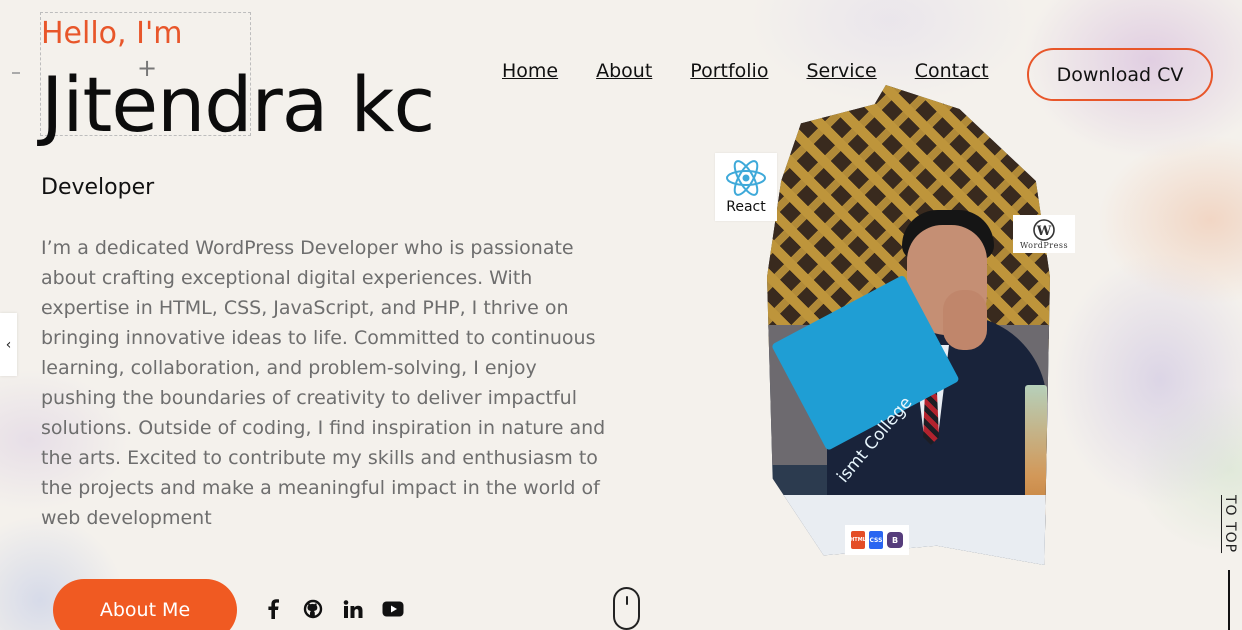 The image size is (1242, 630). What do you see at coordinates (273, 609) in the screenshot?
I see `facebook-icon` at bounding box center [273, 609].